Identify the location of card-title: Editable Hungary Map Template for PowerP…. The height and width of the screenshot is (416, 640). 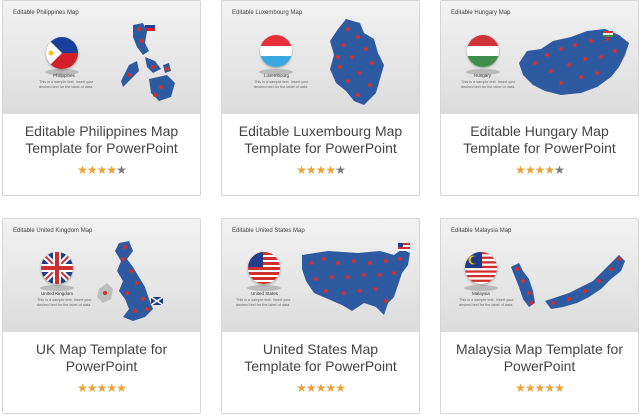
(539, 140).